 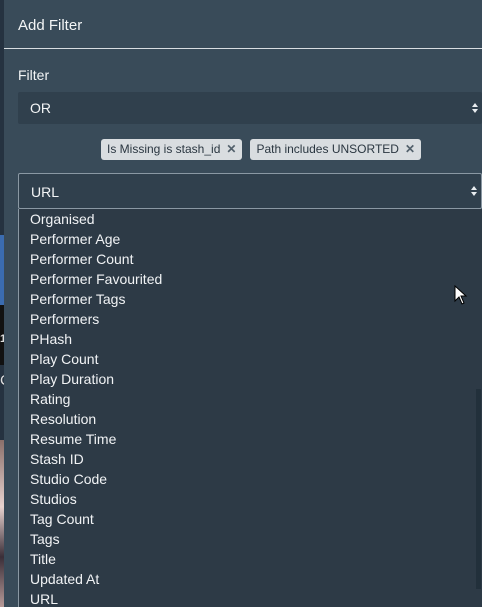 What do you see at coordinates (250, 499) in the screenshot?
I see `dropdown-option: Studios` at bounding box center [250, 499].